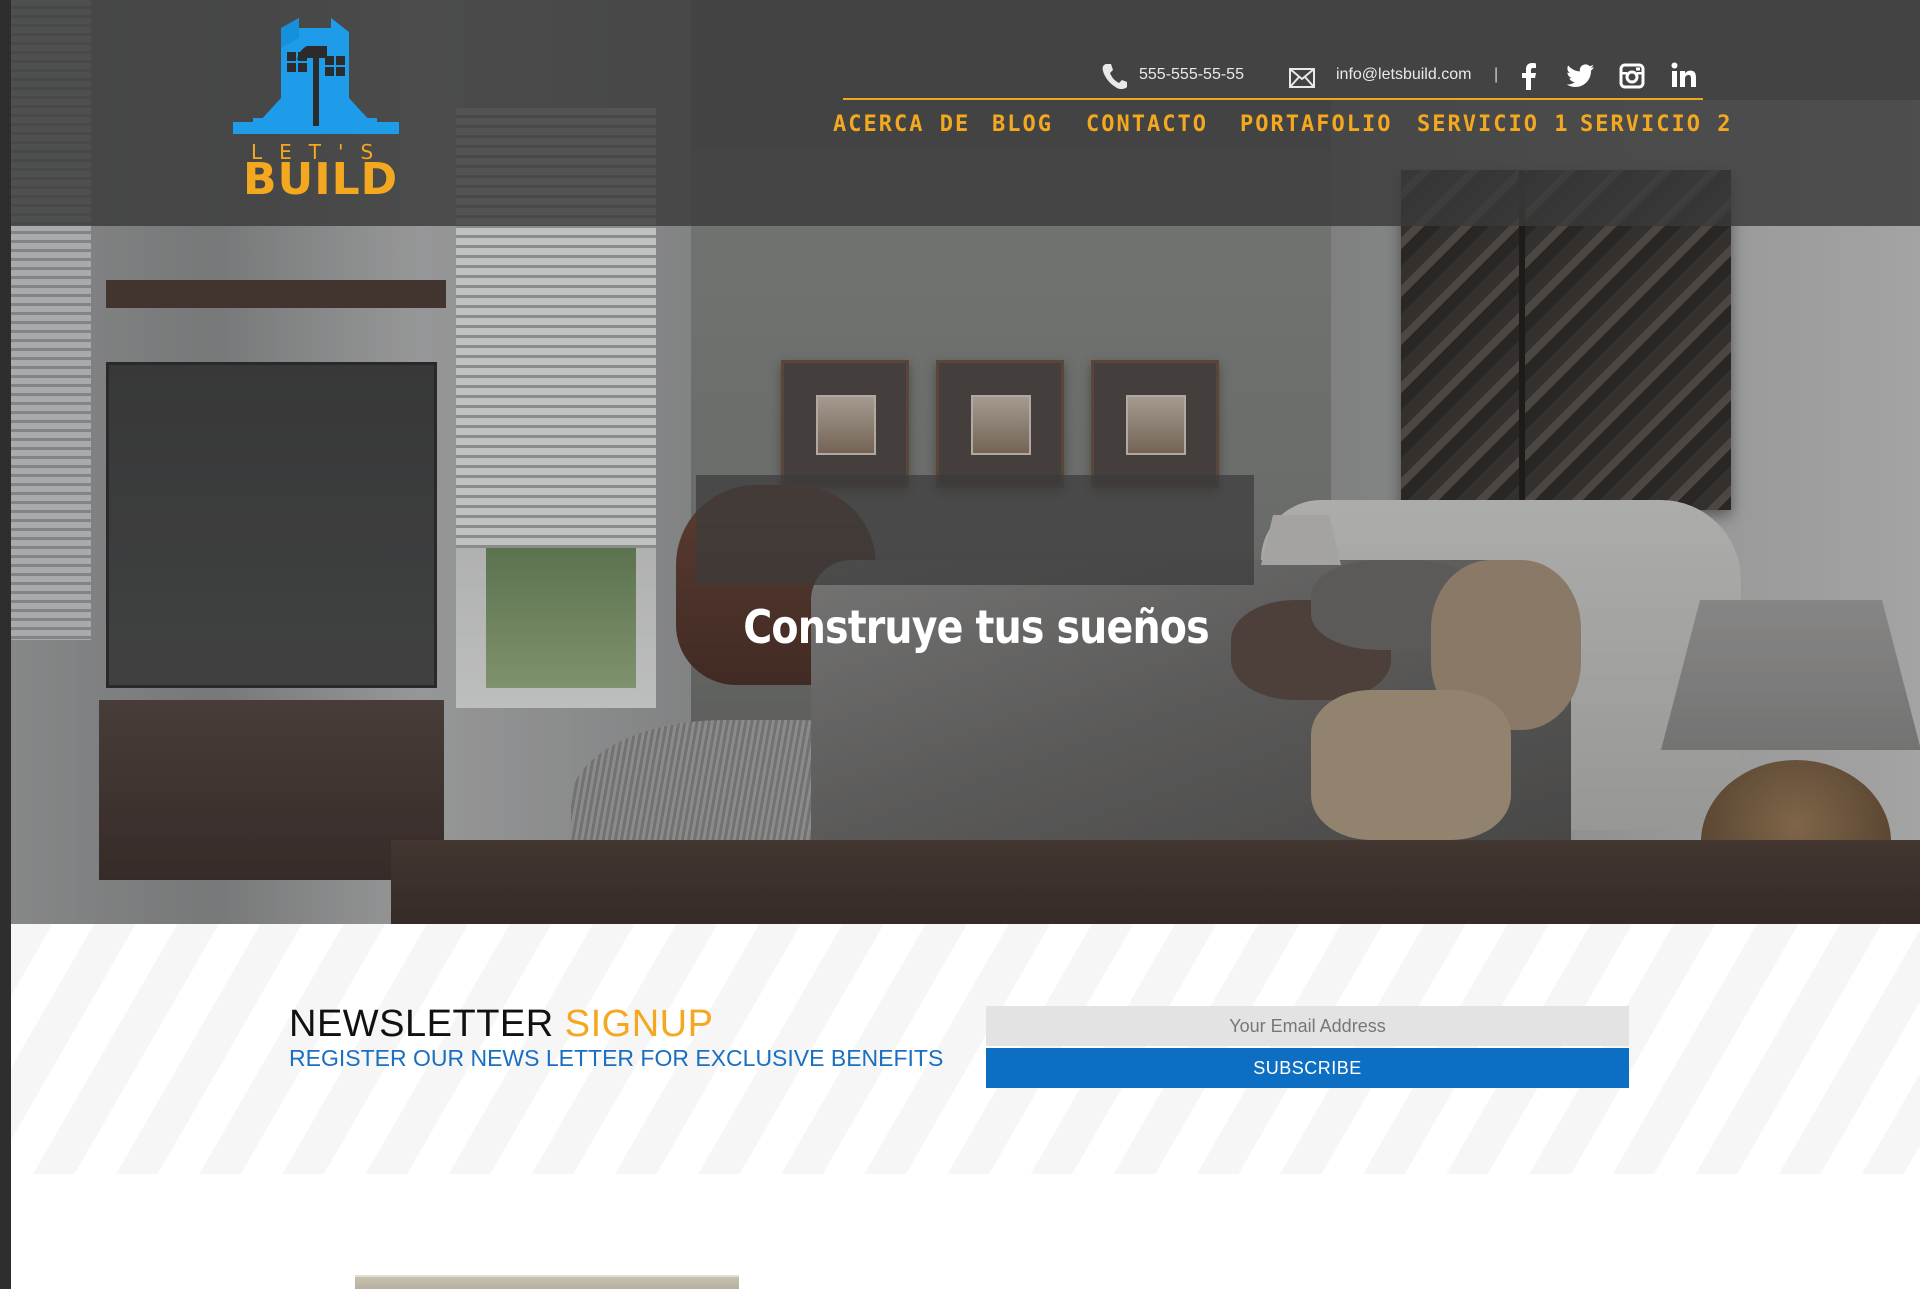 The height and width of the screenshot is (1289, 1920). I want to click on contact-row: 555-555-55-55 info@letsbuild.com |, so click(1401, 77).